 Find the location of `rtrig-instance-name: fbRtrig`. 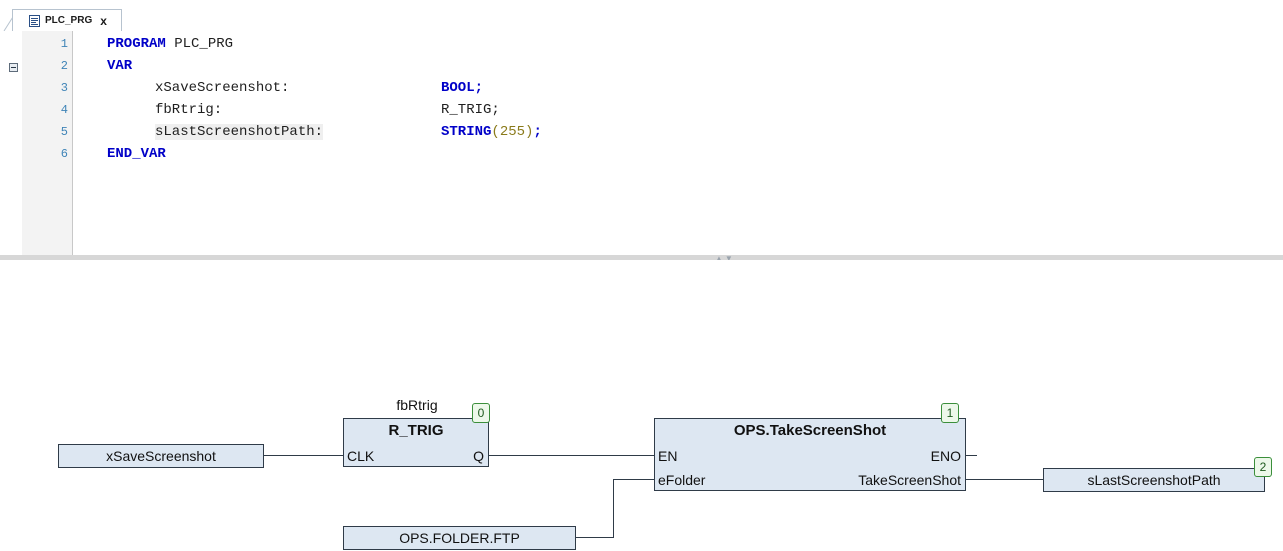

rtrig-instance-name: fbRtrig is located at coordinates (417, 405).